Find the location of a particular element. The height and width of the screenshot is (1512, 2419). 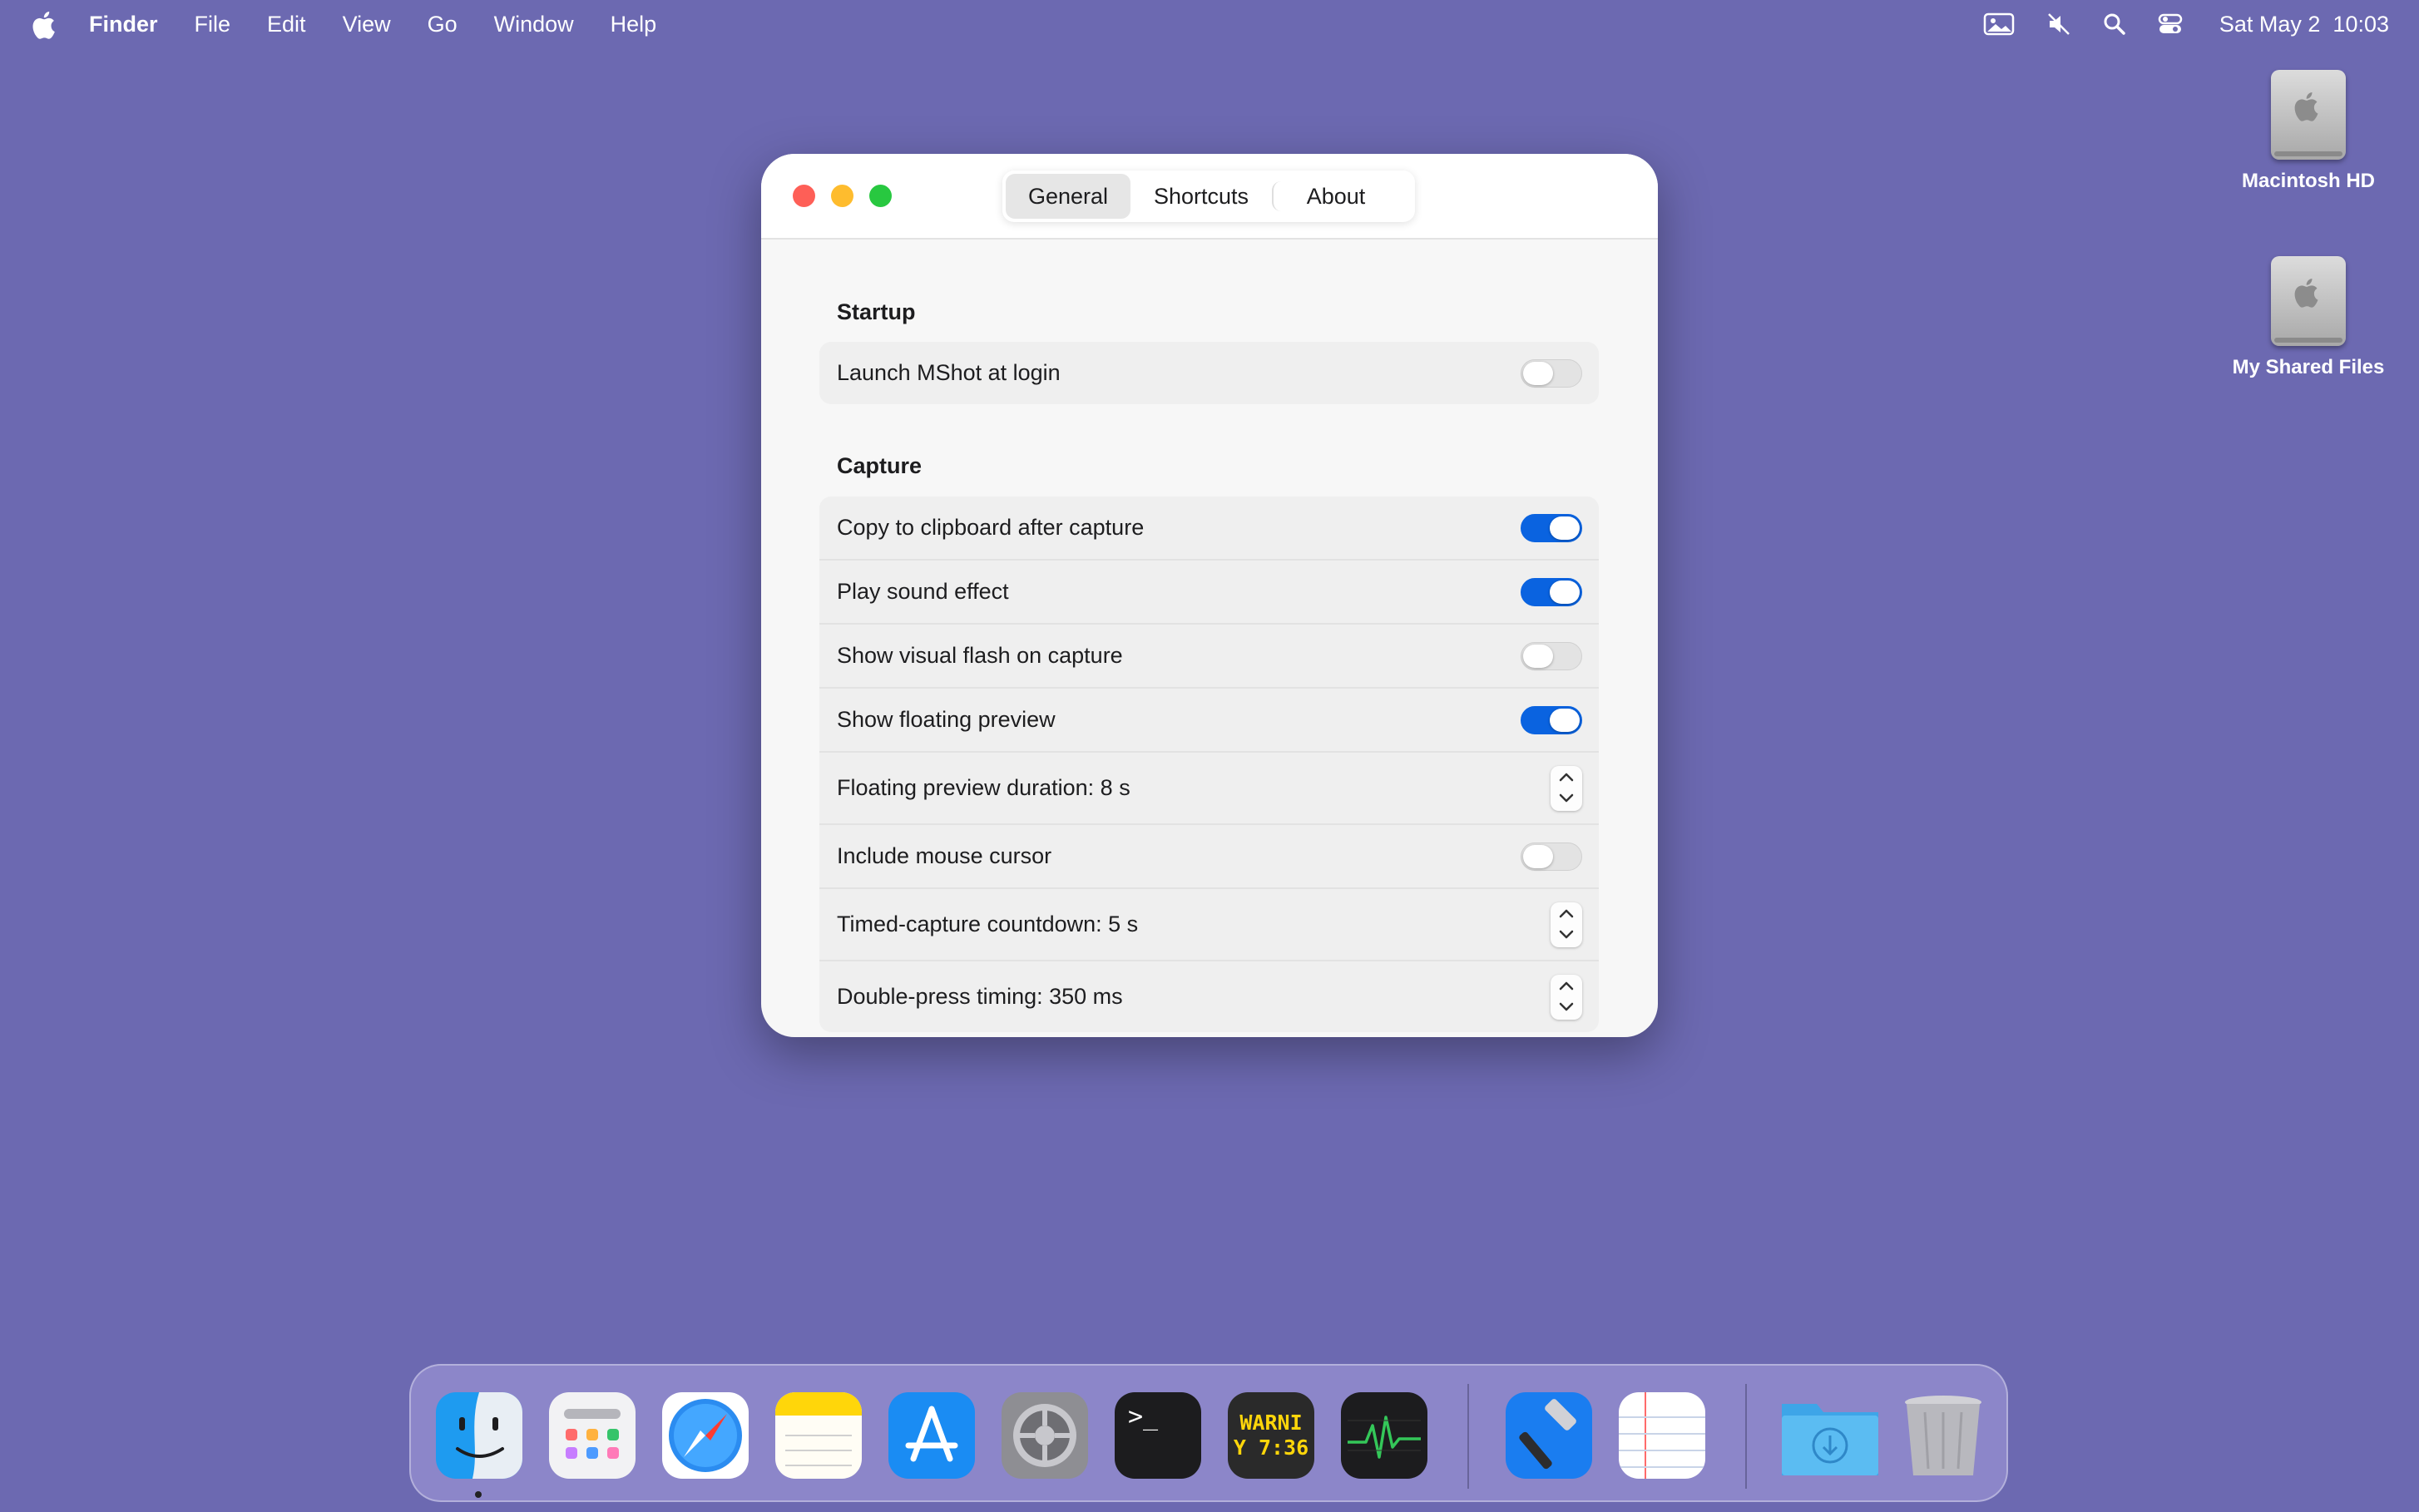

section-title-startup: Startup is located at coordinates (877, 311).